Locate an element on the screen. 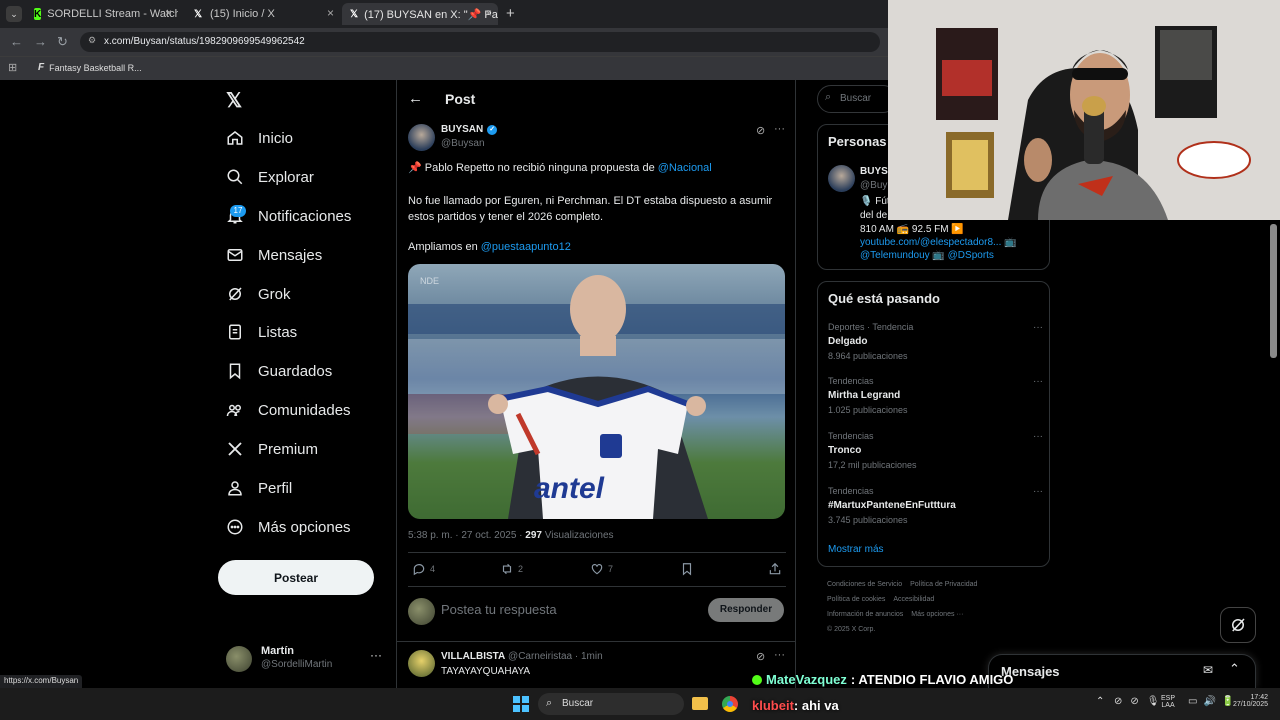 This screenshot has height=720, width=1280. repost-action: 2 is located at coordinates (511, 569).